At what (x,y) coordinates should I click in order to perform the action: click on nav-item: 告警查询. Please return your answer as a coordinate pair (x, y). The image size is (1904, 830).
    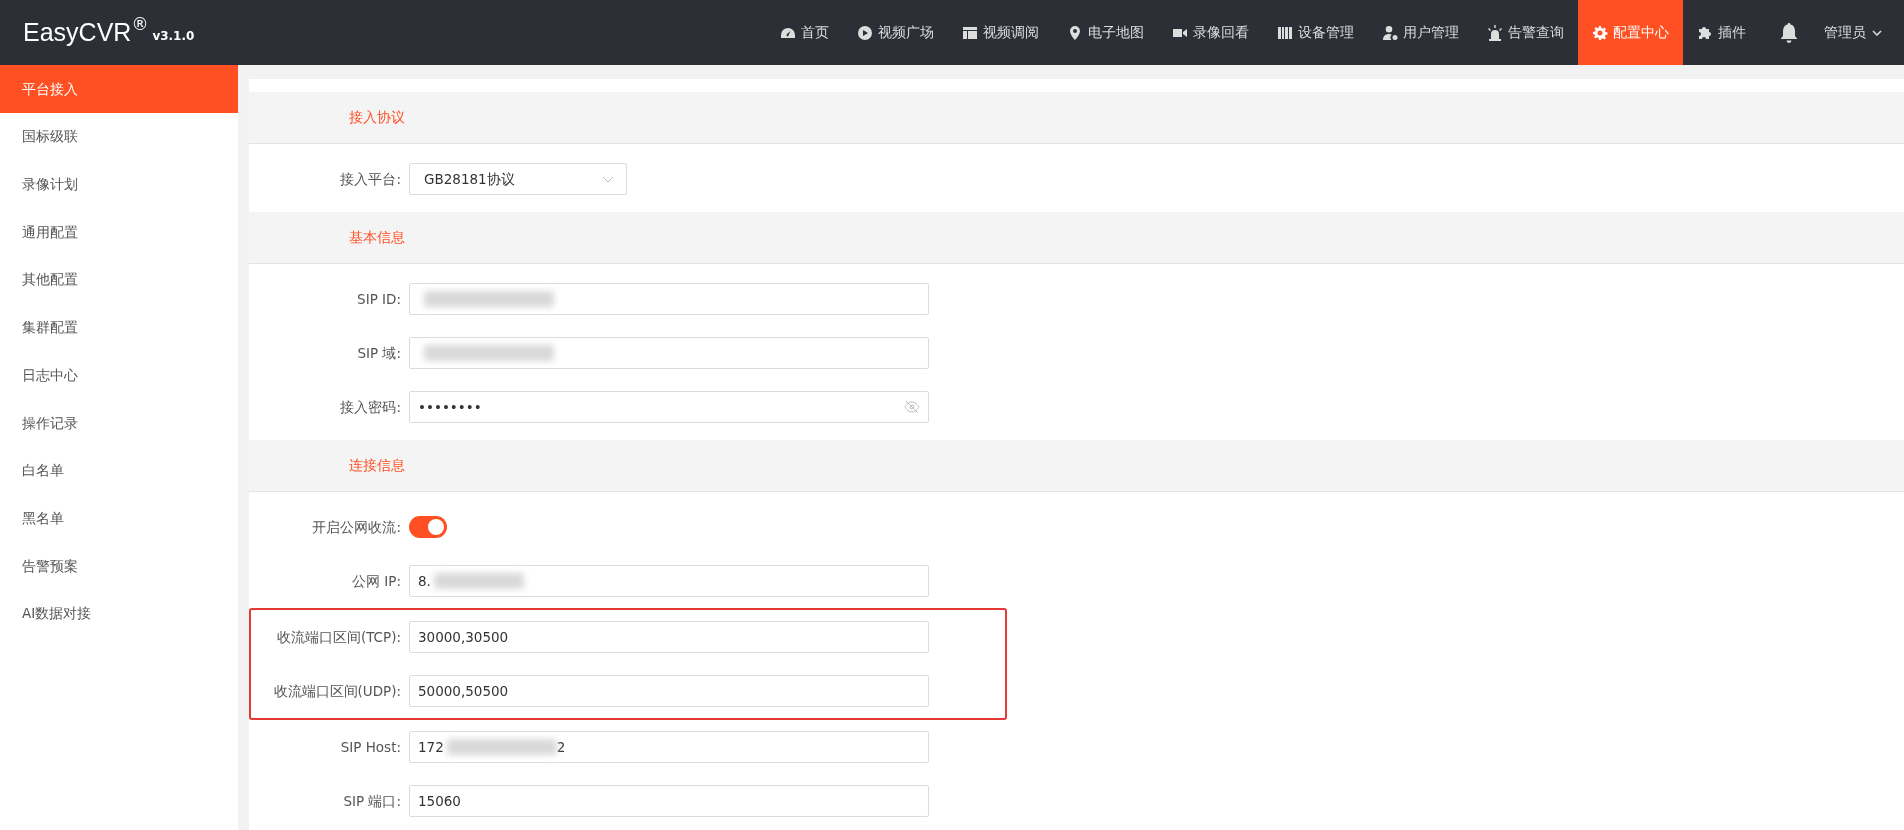
    Looking at the image, I should click on (1525, 32).